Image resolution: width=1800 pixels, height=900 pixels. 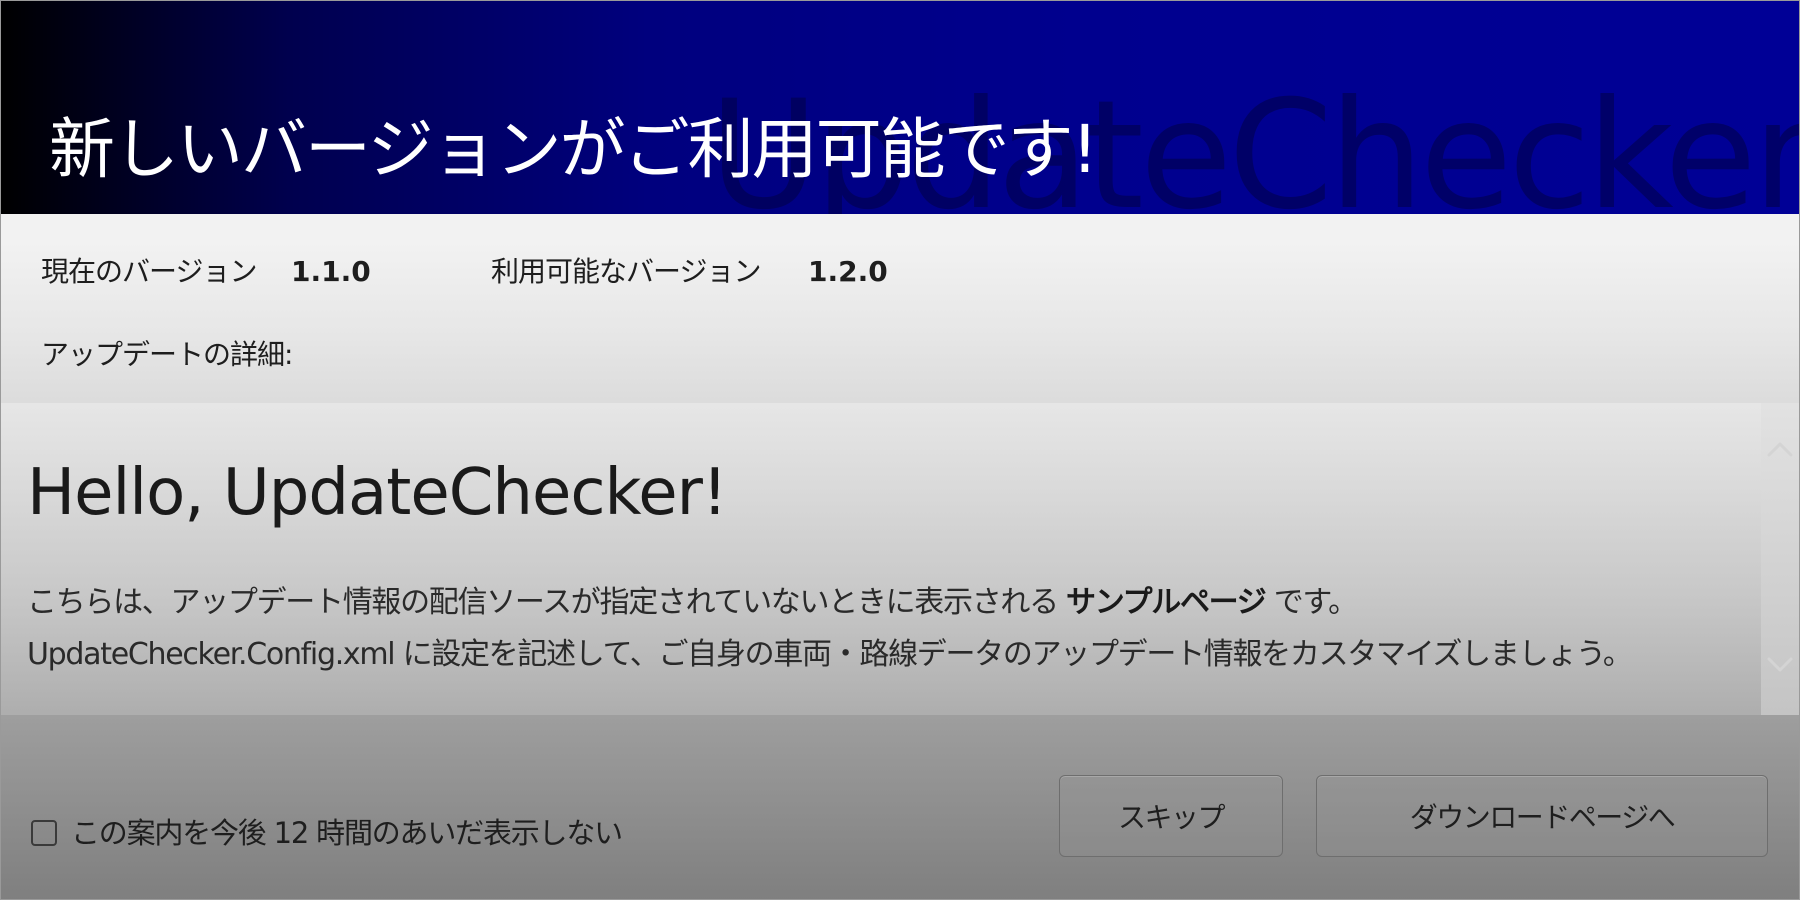 I want to click on suppress-notice-label: この案内を今後 12 時間のあいだ表示しない, so click(x=347, y=833).